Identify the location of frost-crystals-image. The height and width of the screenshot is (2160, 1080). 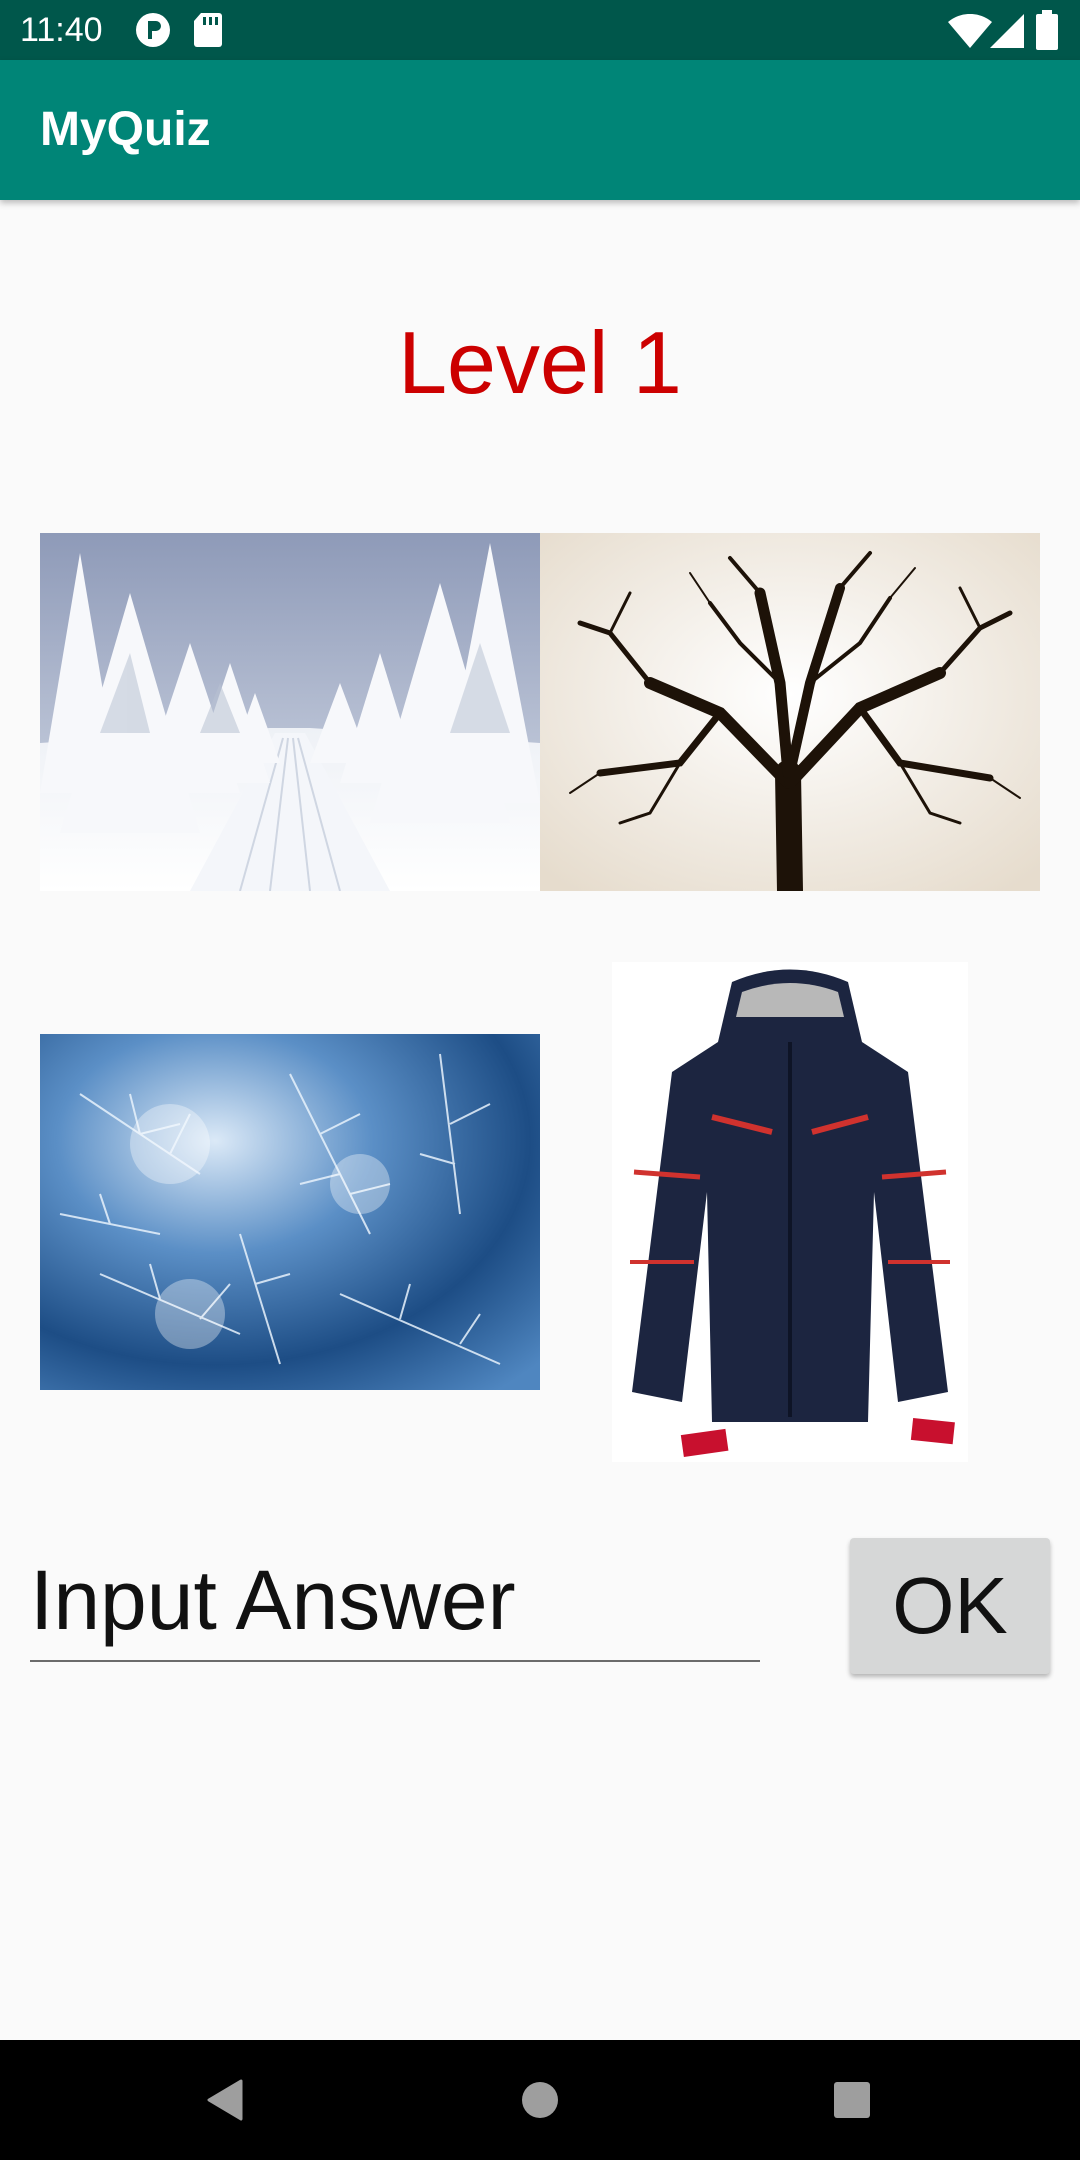
(290, 1212).